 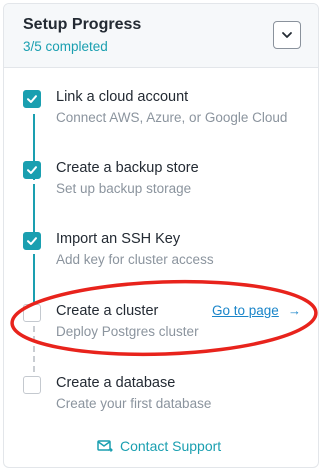 I want to click on step-title: Create a cluster, so click(x=107, y=311).